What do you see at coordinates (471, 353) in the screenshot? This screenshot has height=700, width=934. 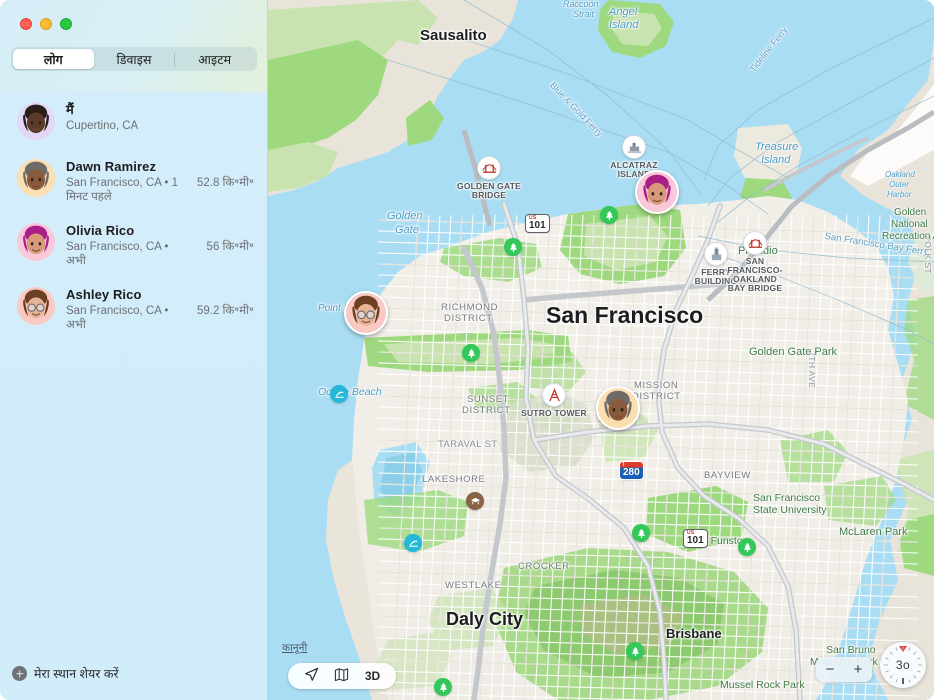 I see `park-marker-golden-gate-park` at bounding box center [471, 353].